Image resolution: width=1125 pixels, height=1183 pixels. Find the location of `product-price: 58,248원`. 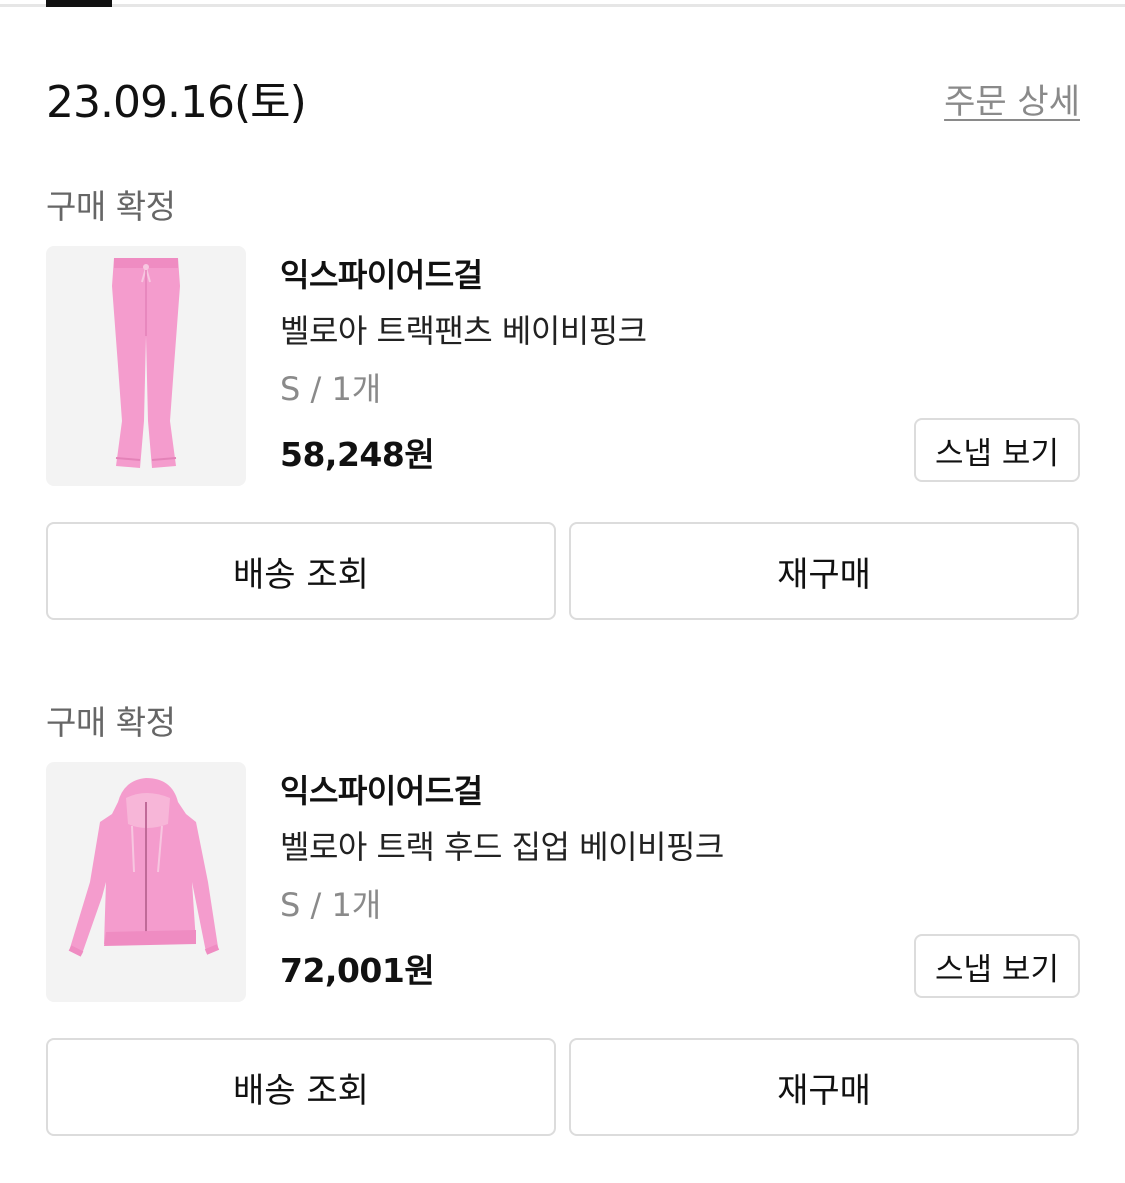

product-price: 58,248원 is located at coordinates (357, 454).